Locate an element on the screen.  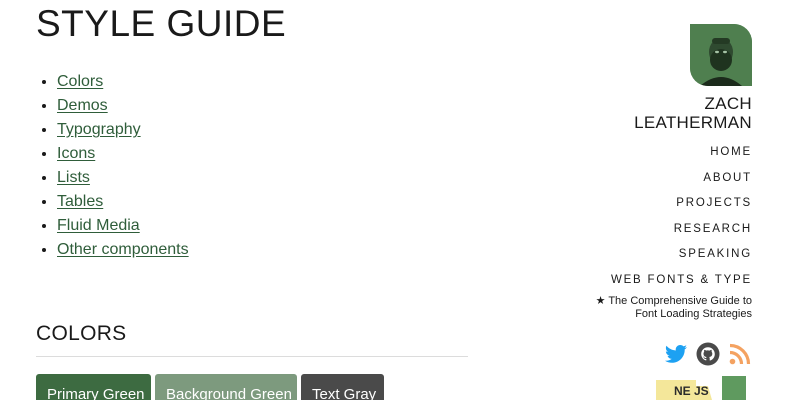
toc-link-typography: Typography is located at coordinates (99, 129).